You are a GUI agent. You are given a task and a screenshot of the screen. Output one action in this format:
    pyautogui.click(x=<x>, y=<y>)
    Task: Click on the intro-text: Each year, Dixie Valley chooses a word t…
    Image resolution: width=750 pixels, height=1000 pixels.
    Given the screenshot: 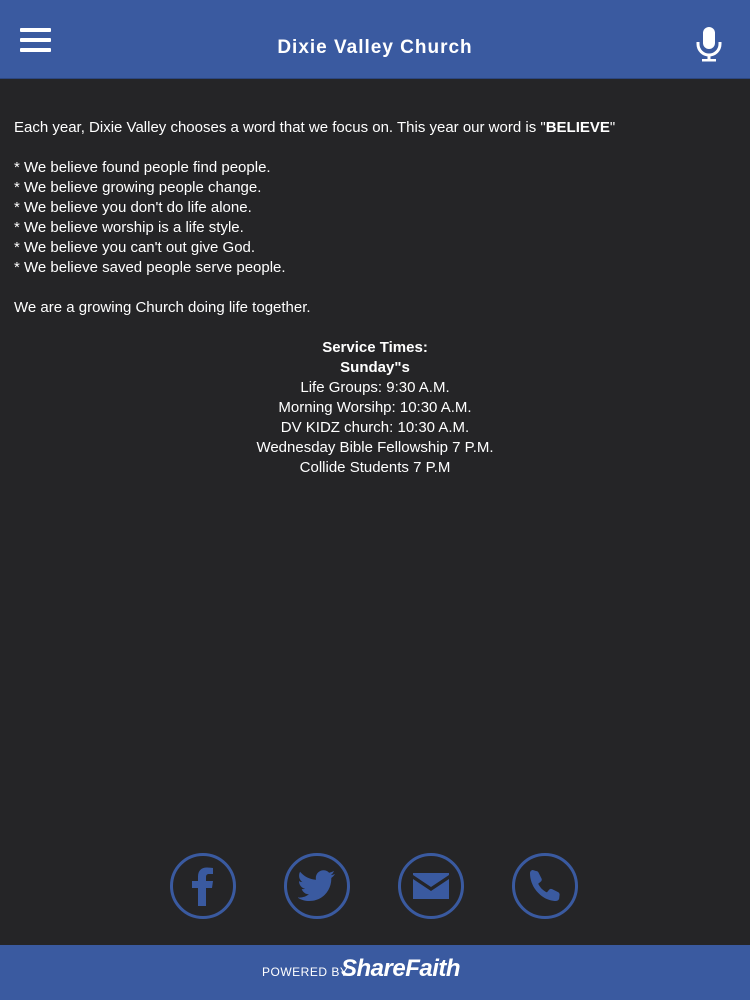 What is the action you would take?
    pyautogui.click(x=280, y=127)
    